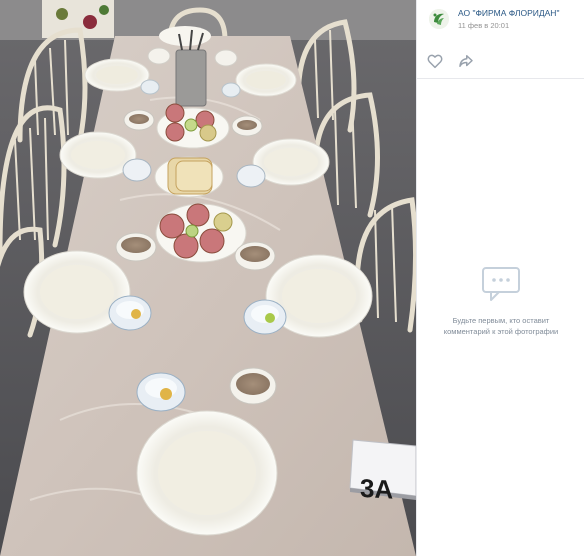 The width and height of the screenshot is (584, 556). Describe the element at coordinates (435, 61) in the screenshot. I see `heart-icon` at that location.